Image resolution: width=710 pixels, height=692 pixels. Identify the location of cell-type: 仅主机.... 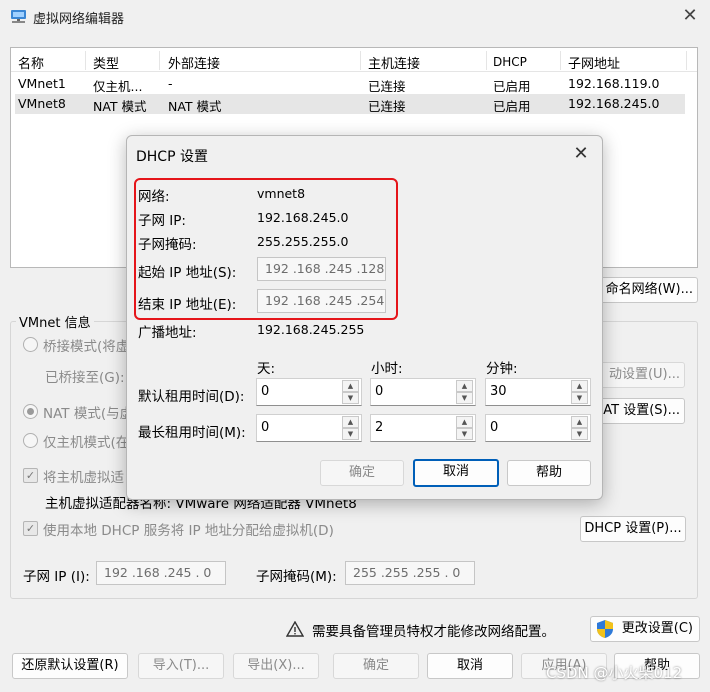
(118, 86).